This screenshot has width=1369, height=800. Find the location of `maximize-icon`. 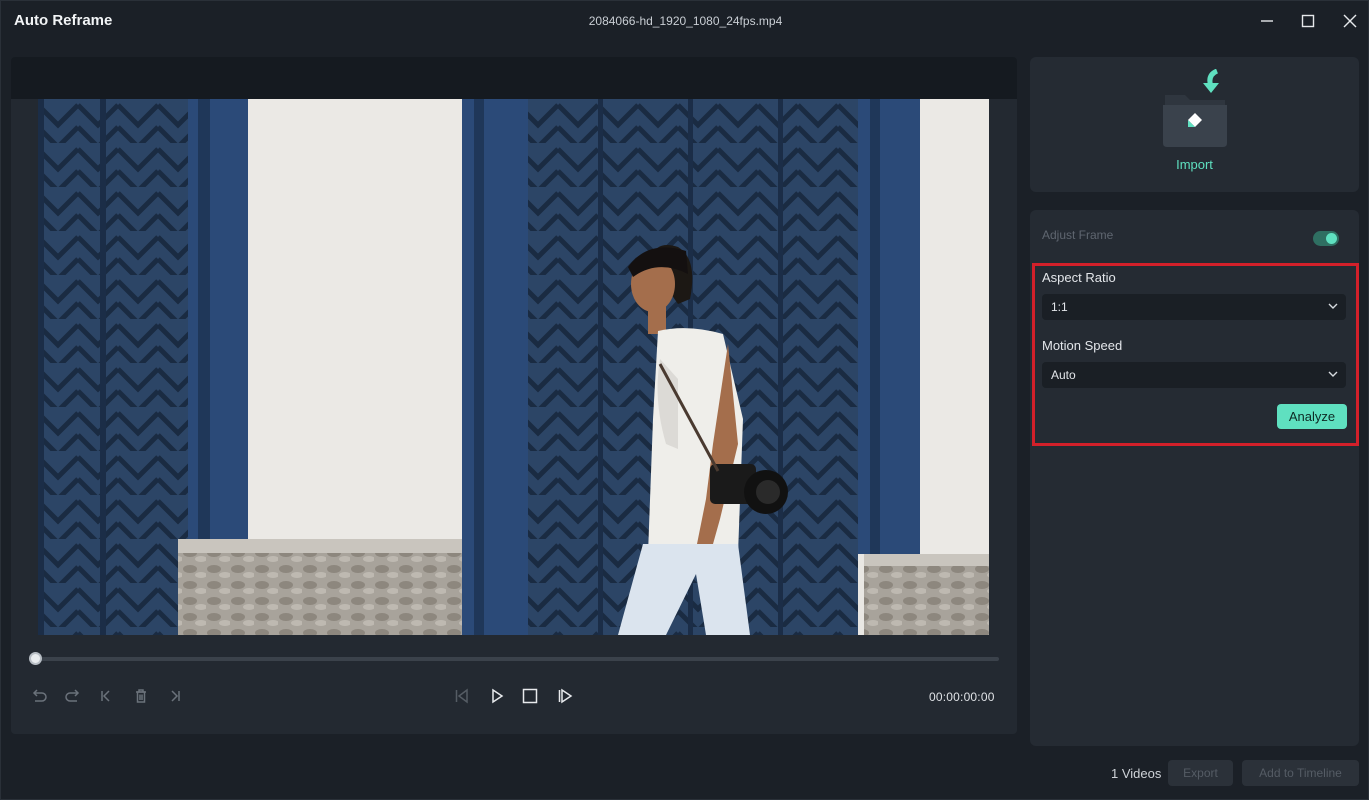

maximize-icon is located at coordinates (1308, 21).